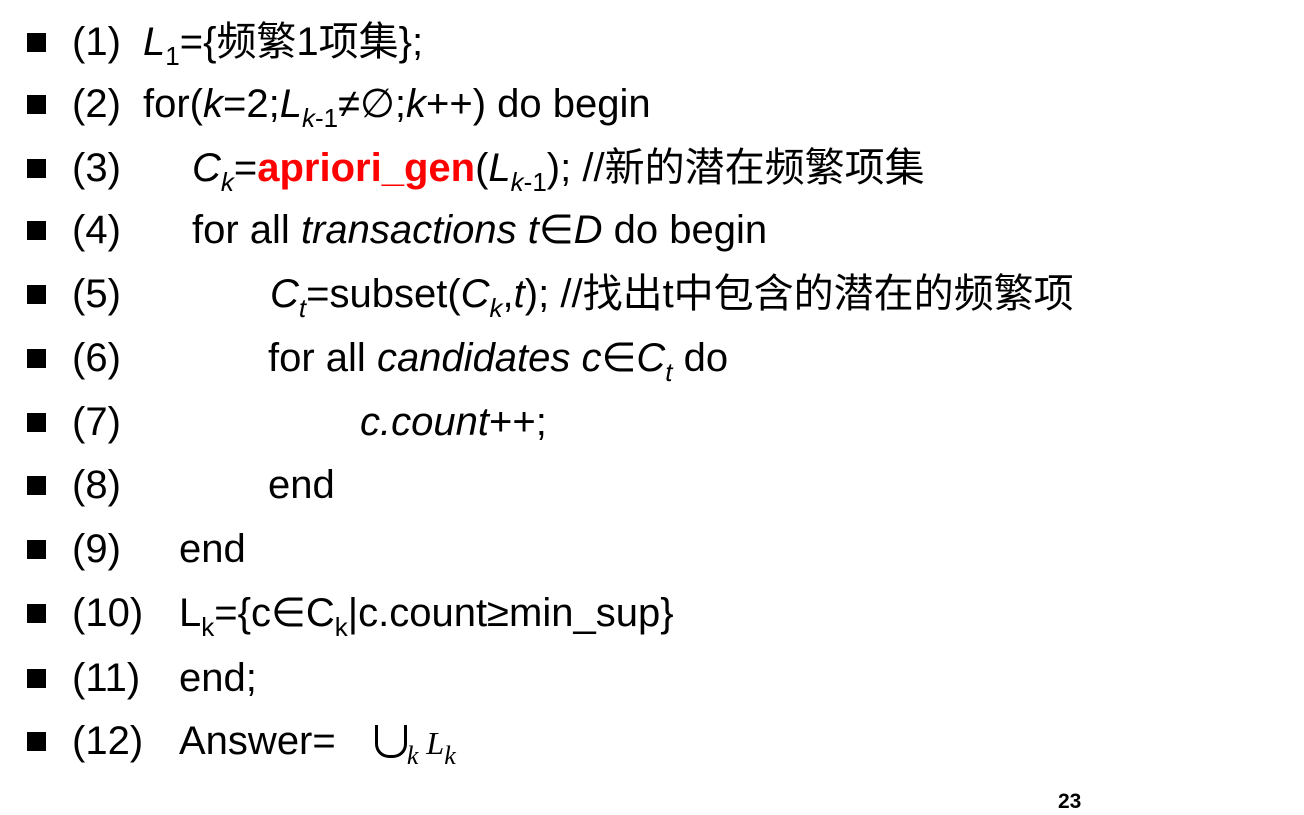  Describe the element at coordinates (108, 613) in the screenshot. I see `line-number: (10)` at that location.